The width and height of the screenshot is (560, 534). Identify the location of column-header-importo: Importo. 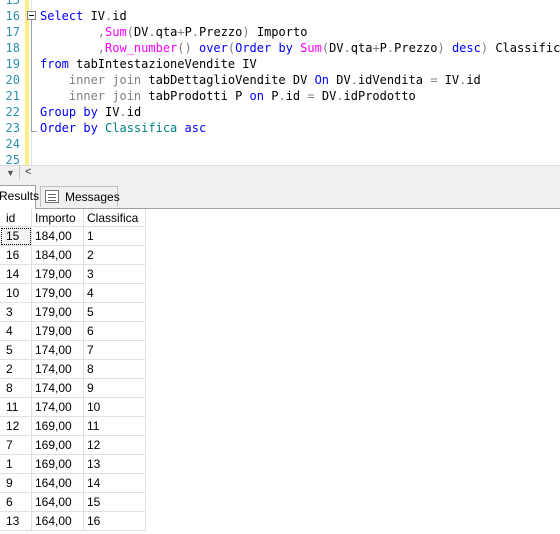
(58, 218).